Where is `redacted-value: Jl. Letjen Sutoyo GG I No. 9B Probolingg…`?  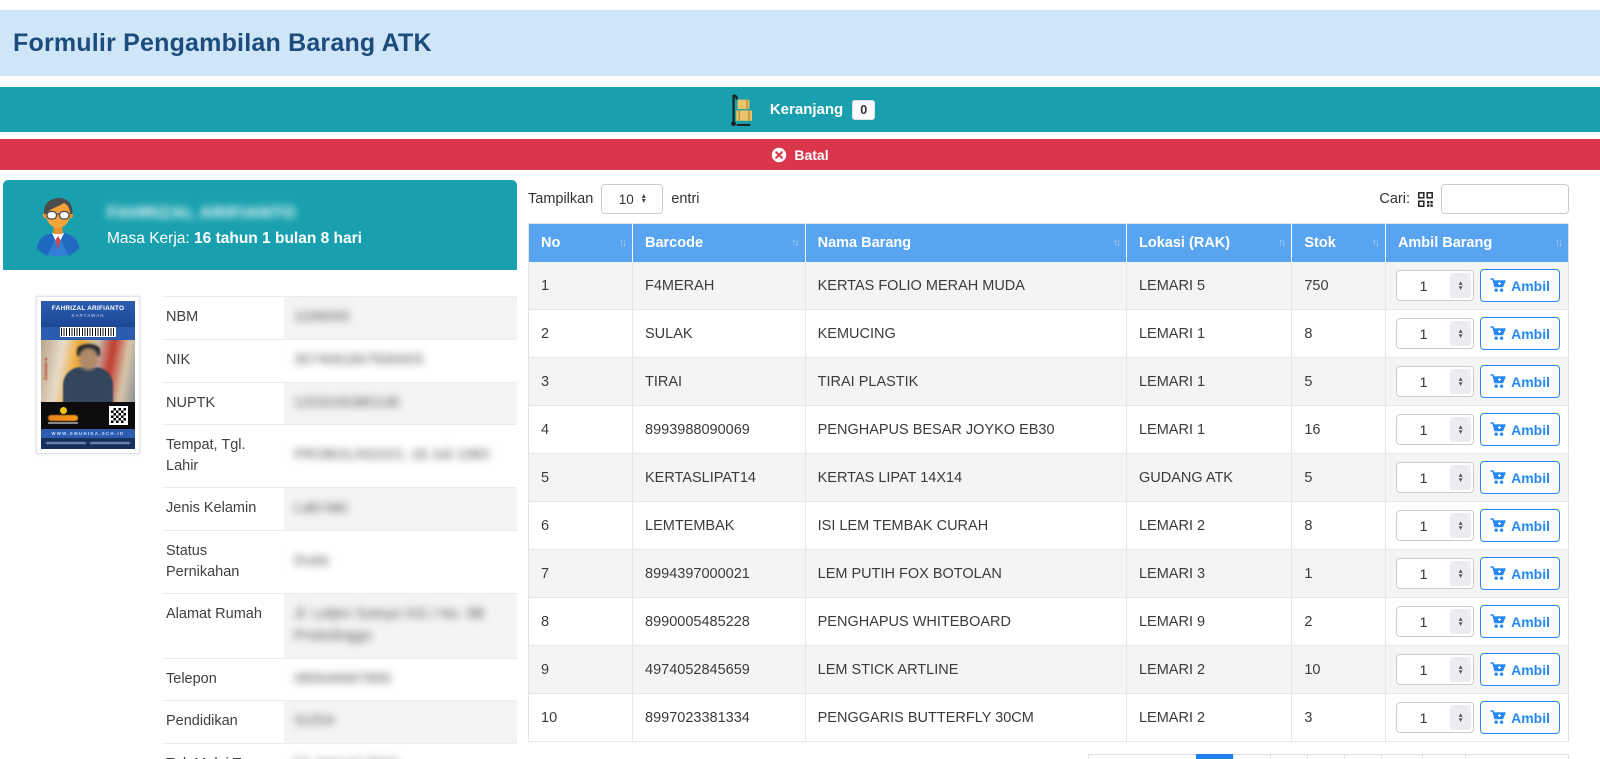
redacted-value: Jl. Letjen Sutoyo GG I No. 9B Probolingg… is located at coordinates (389, 625).